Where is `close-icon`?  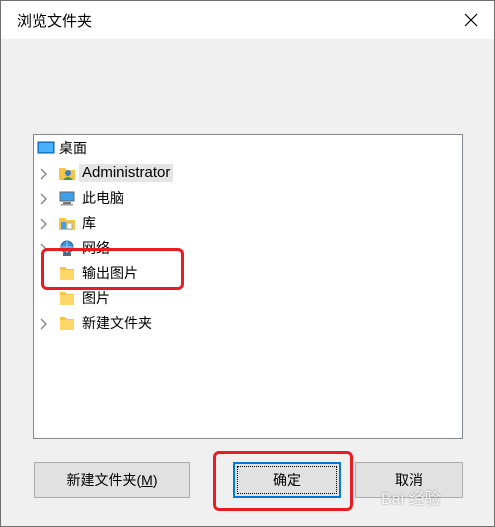
close-icon is located at coordinates (471, 20).